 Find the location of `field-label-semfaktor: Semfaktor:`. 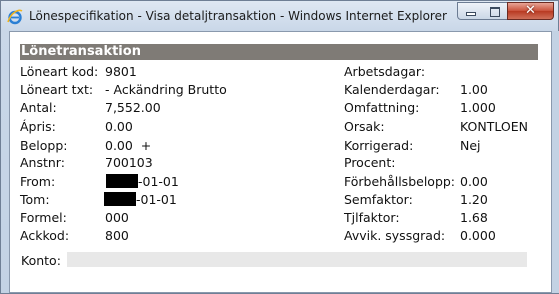

field-label-semfaktor: Semfaktor: is located at coordinates (378, 199).